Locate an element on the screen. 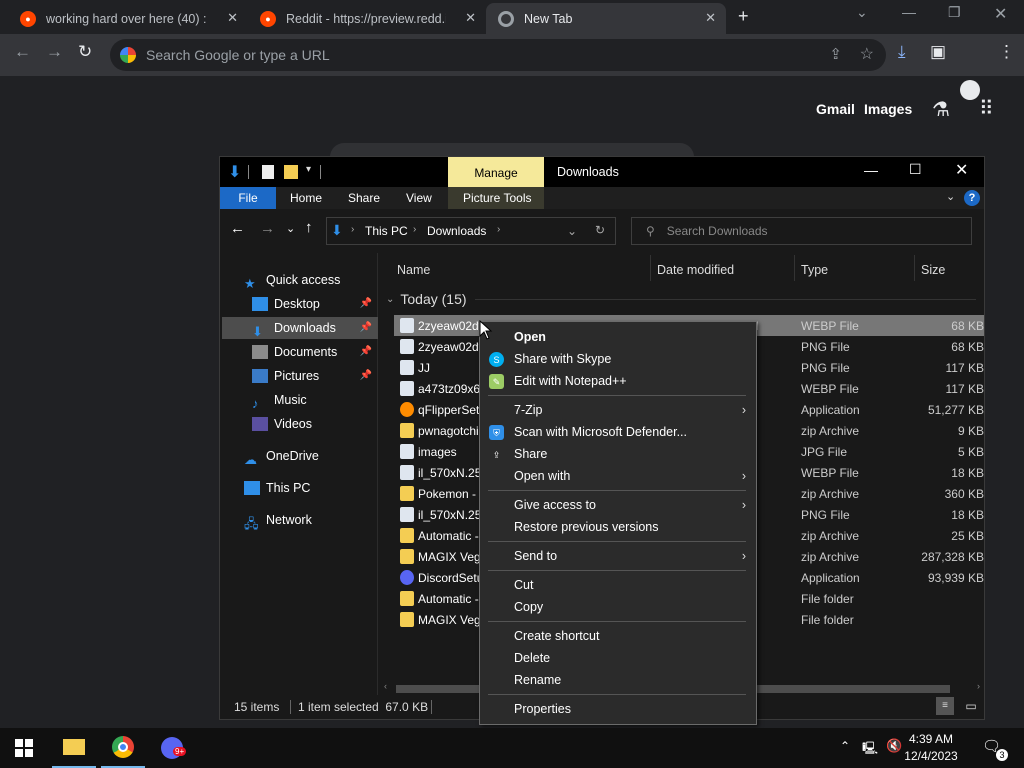 This screenshot has height=768, width=1024. up-arrow-icon: ↑ is located at coordinates (309, 227).